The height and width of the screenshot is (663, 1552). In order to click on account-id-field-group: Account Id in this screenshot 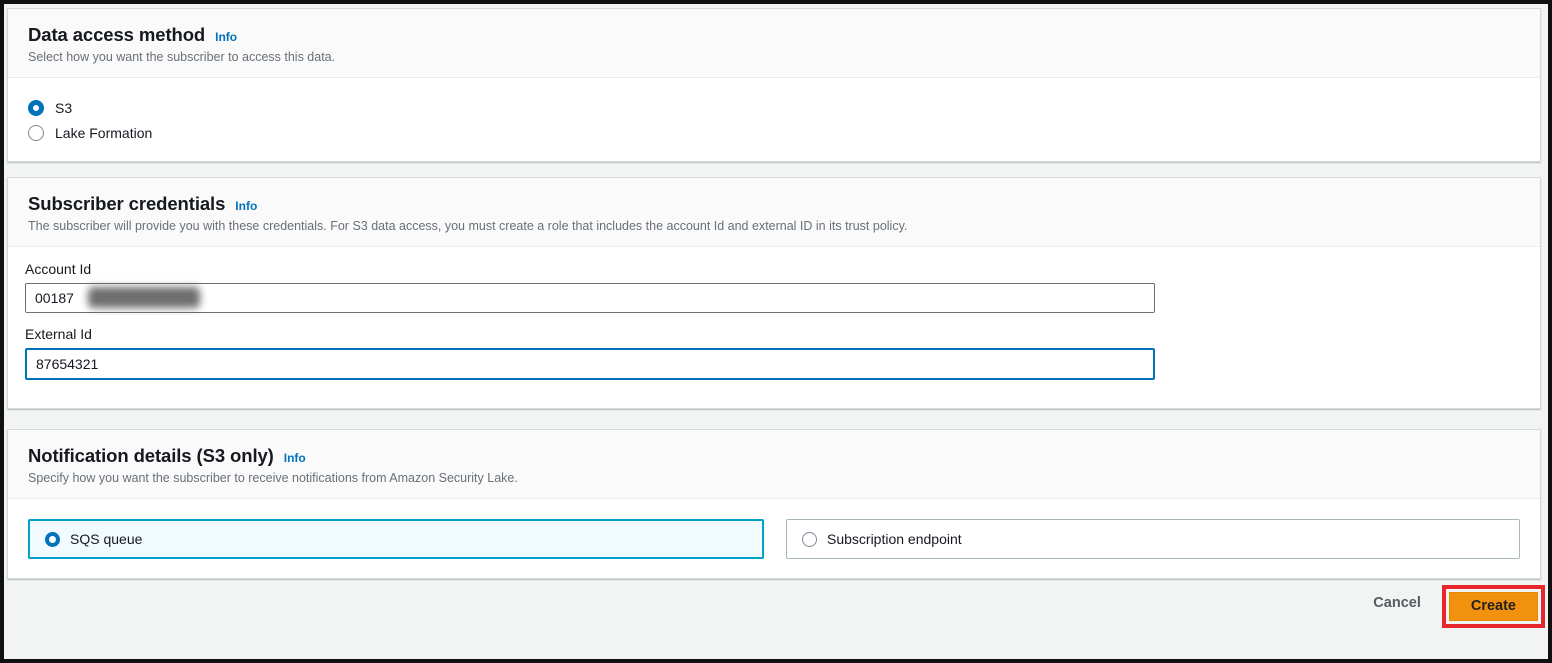, I will do `click(772, 287)`.